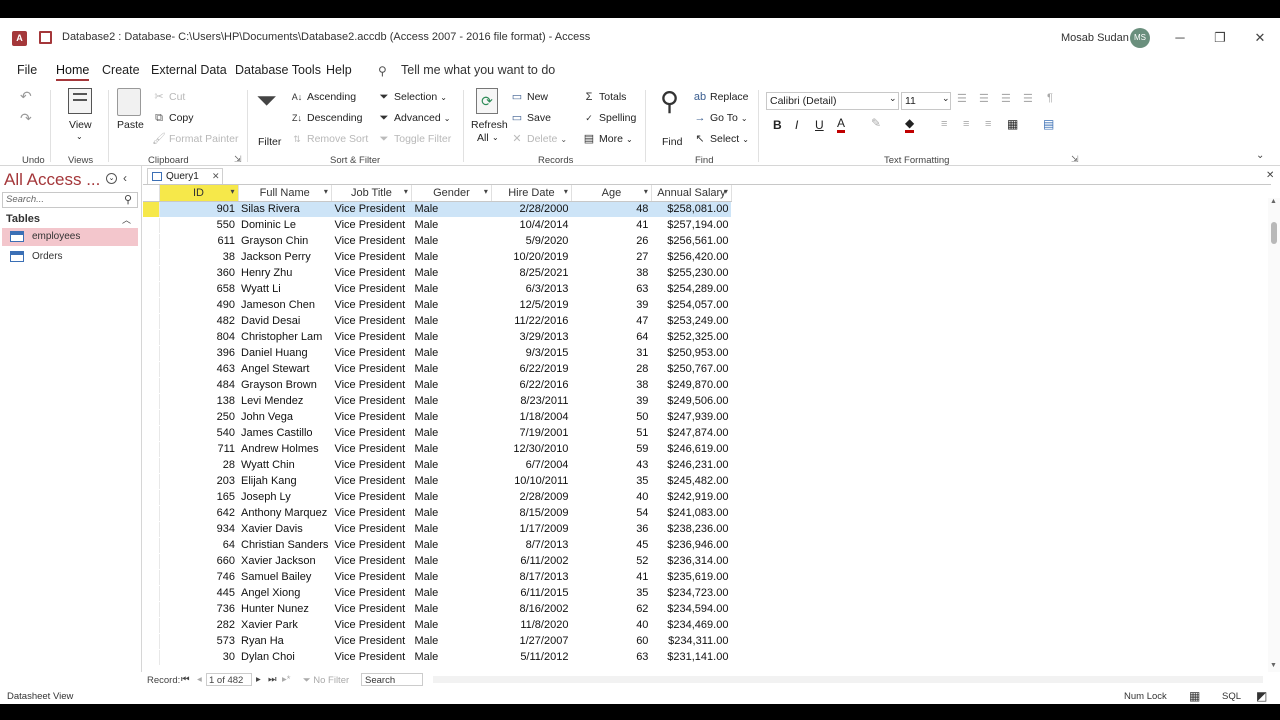  I want to click on cell-hire-date: 8/25/2021, so click(531, 273).